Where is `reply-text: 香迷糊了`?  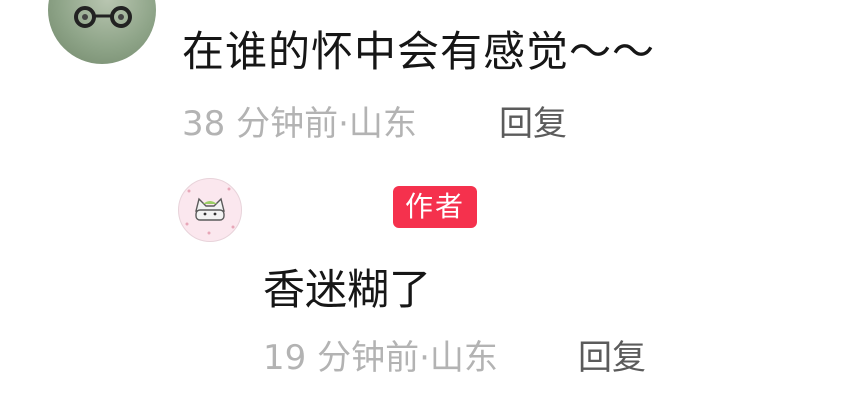 reply-text: 香迷糊了 is located at coordinates (347, 289).